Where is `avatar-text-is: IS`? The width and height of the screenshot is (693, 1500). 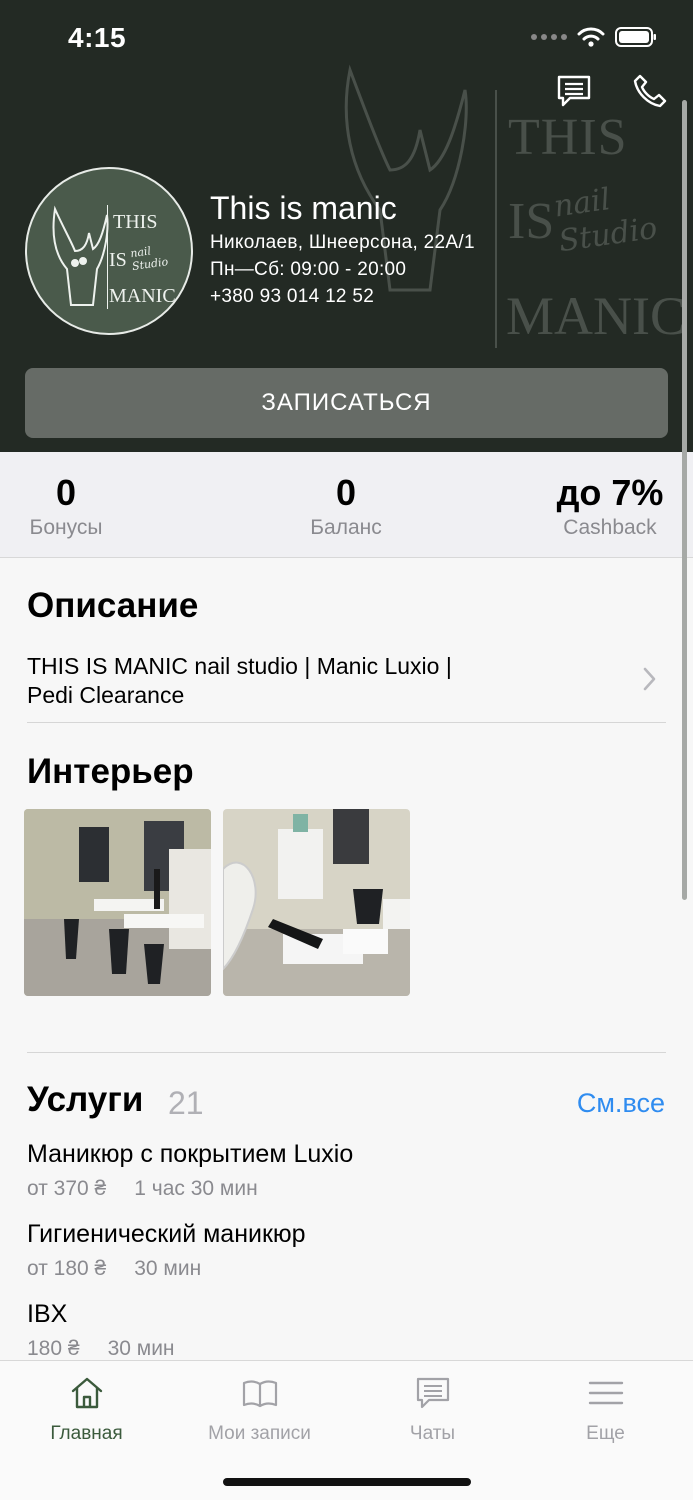 avatar-text-is: IS is located at coordinates (118, 260).